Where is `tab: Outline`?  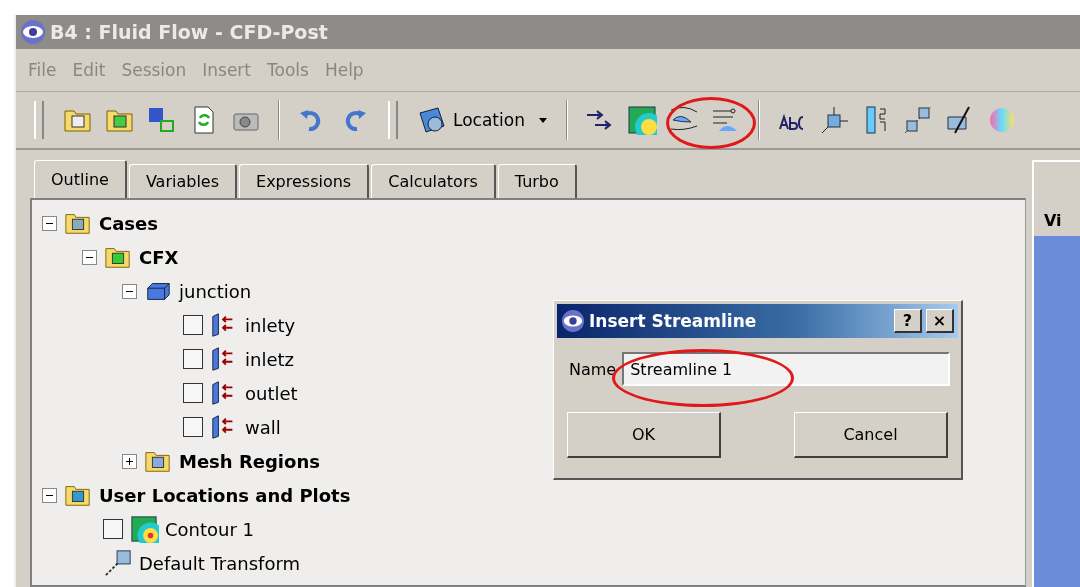 tab: Outline is located at coordinates (80, 179).